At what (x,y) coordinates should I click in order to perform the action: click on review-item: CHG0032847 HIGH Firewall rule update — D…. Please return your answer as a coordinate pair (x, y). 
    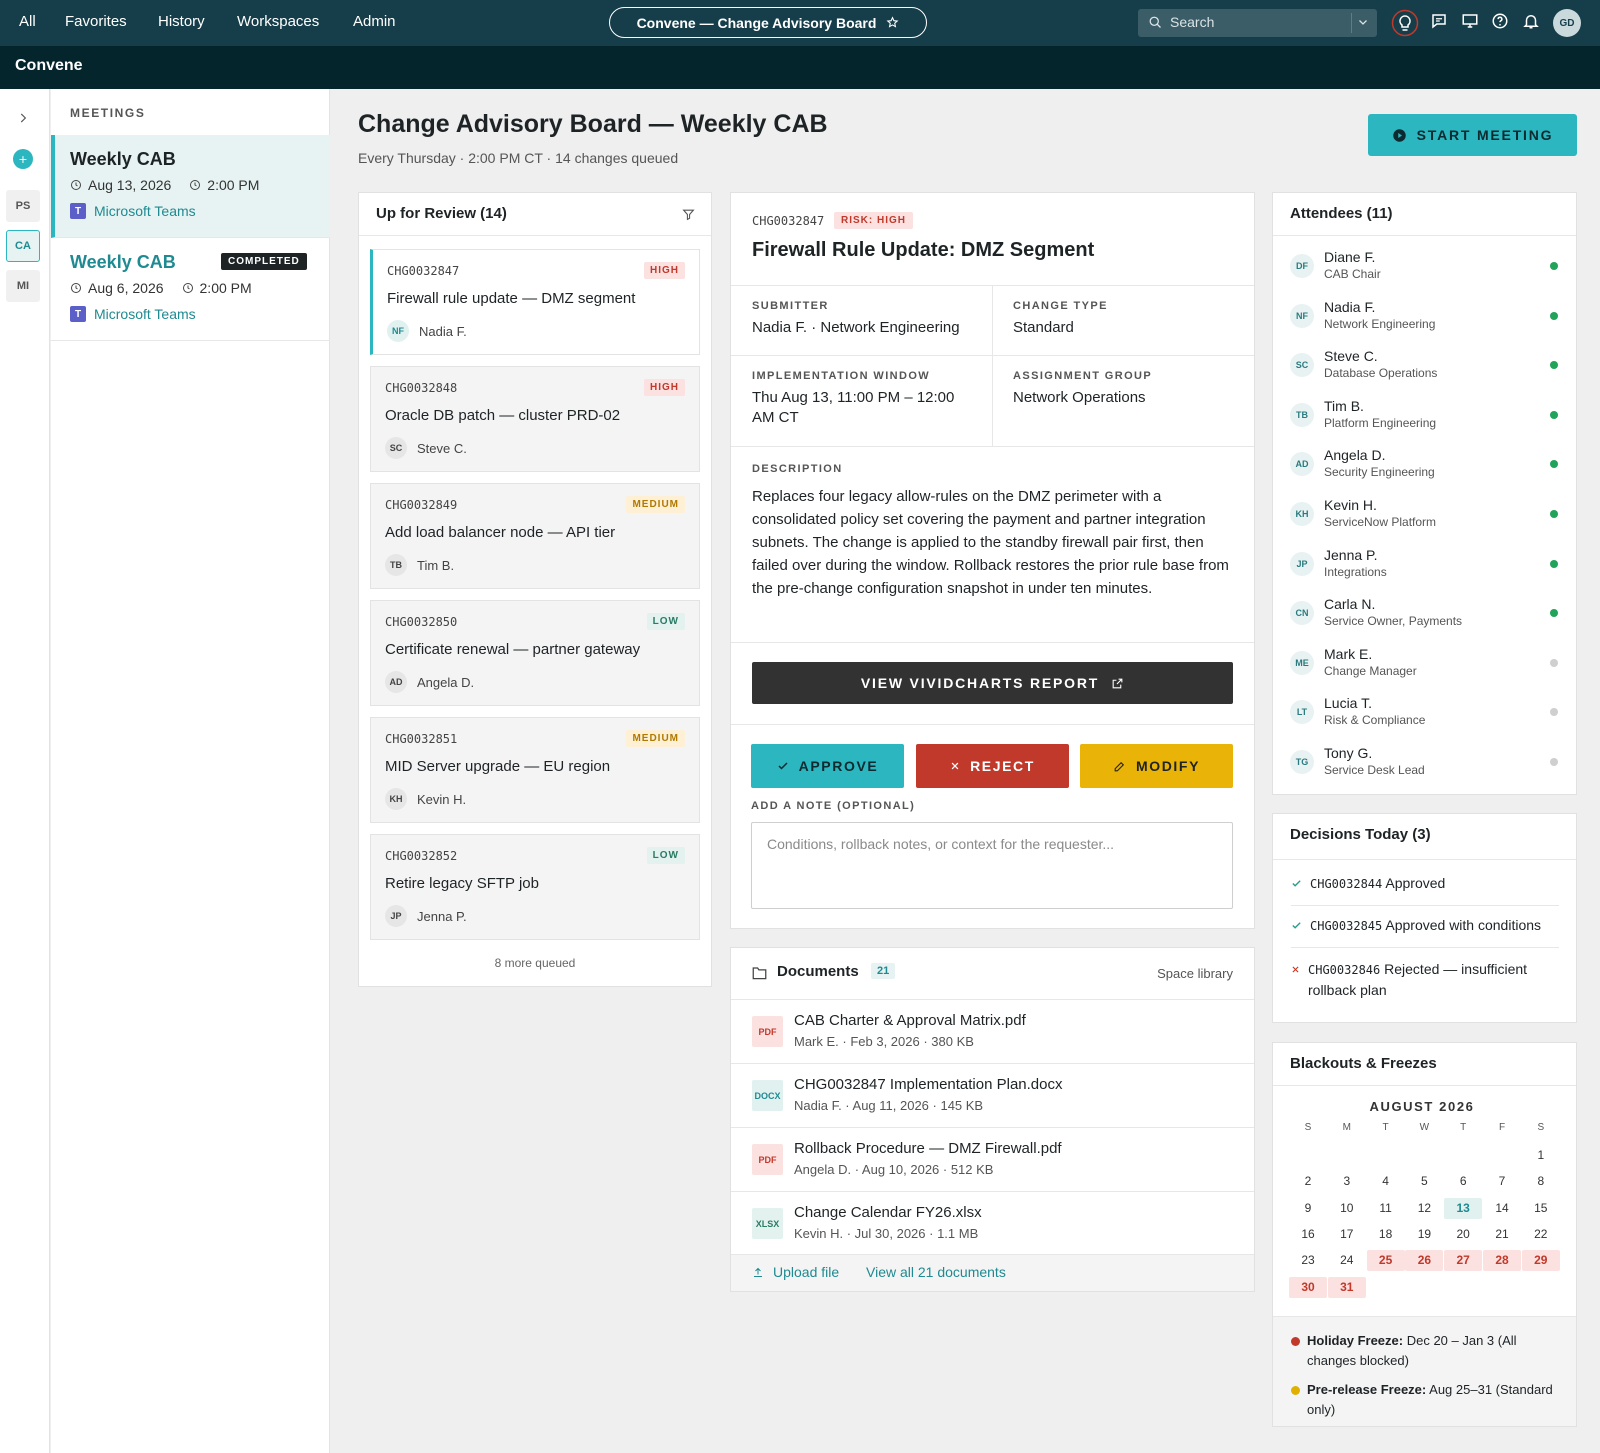
    Looking at the image, I should click on (535, 302).